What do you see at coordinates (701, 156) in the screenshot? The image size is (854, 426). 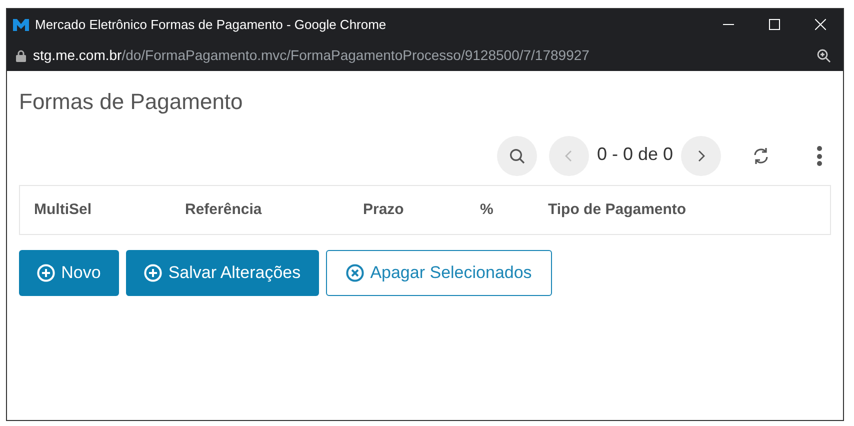 I see `chevron-right-icon` at bounding box center [701, 156].